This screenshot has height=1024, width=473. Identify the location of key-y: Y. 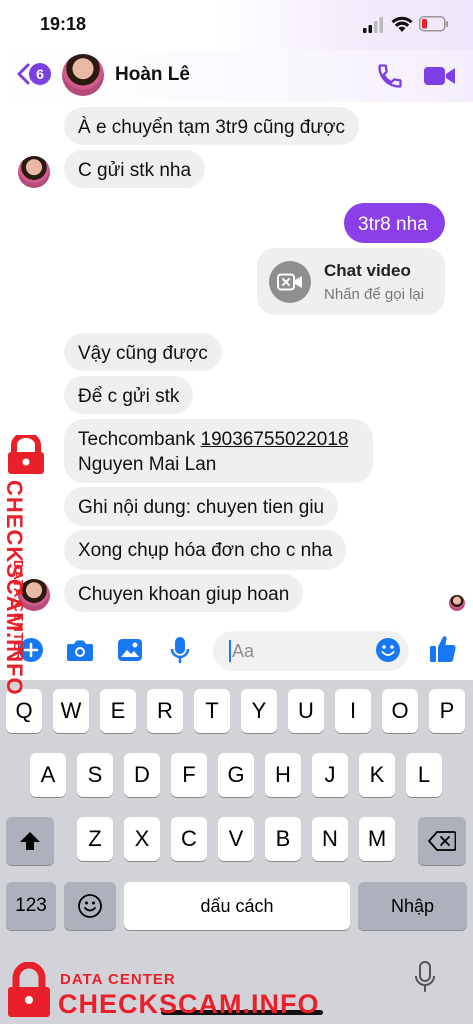
(259, 711).